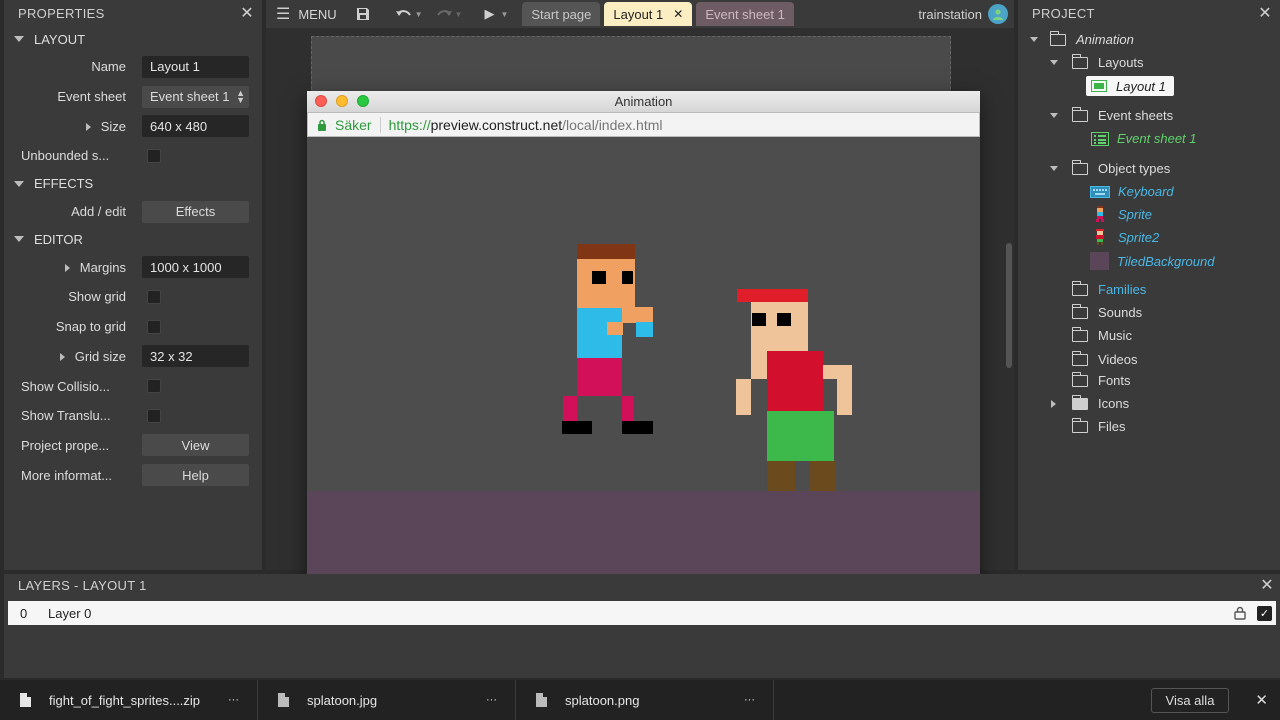  I want to click on play-preview-icon: ▶, so click(489, 14).